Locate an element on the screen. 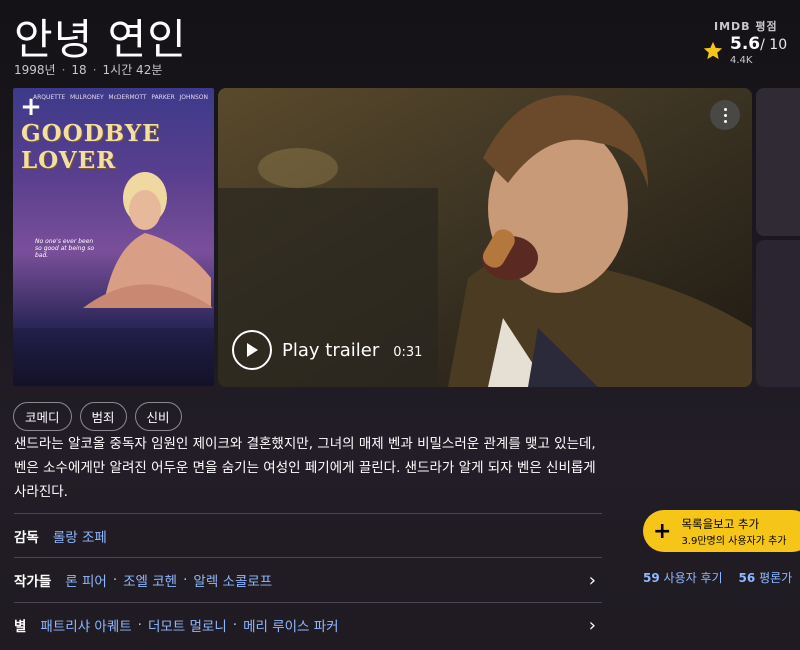  writer-link: 알렉 소콜로프 is located at coordinates (232, 580).